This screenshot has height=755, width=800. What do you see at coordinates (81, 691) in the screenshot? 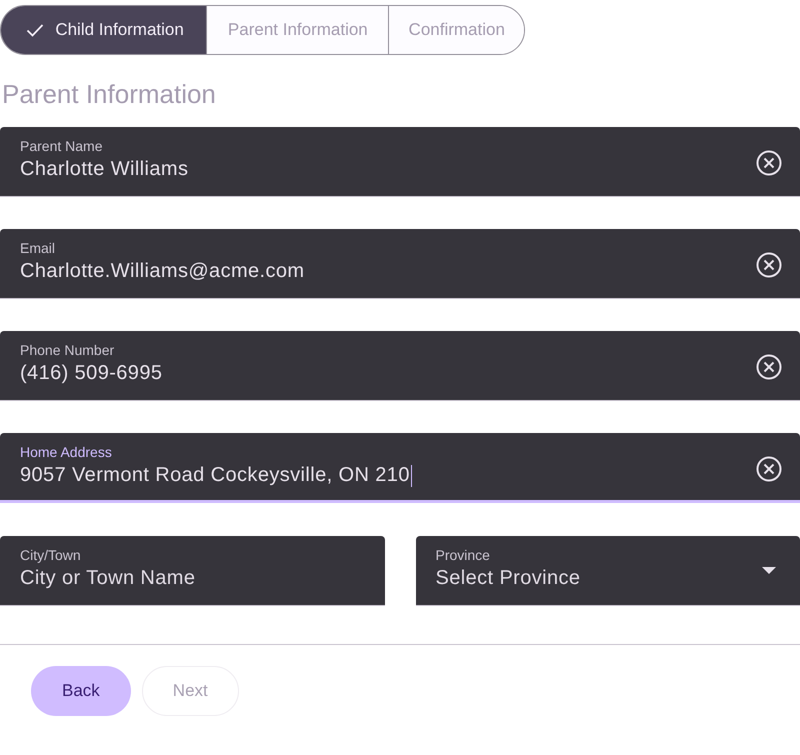
I see `back-button: Back` at bounding box center [81, 691].